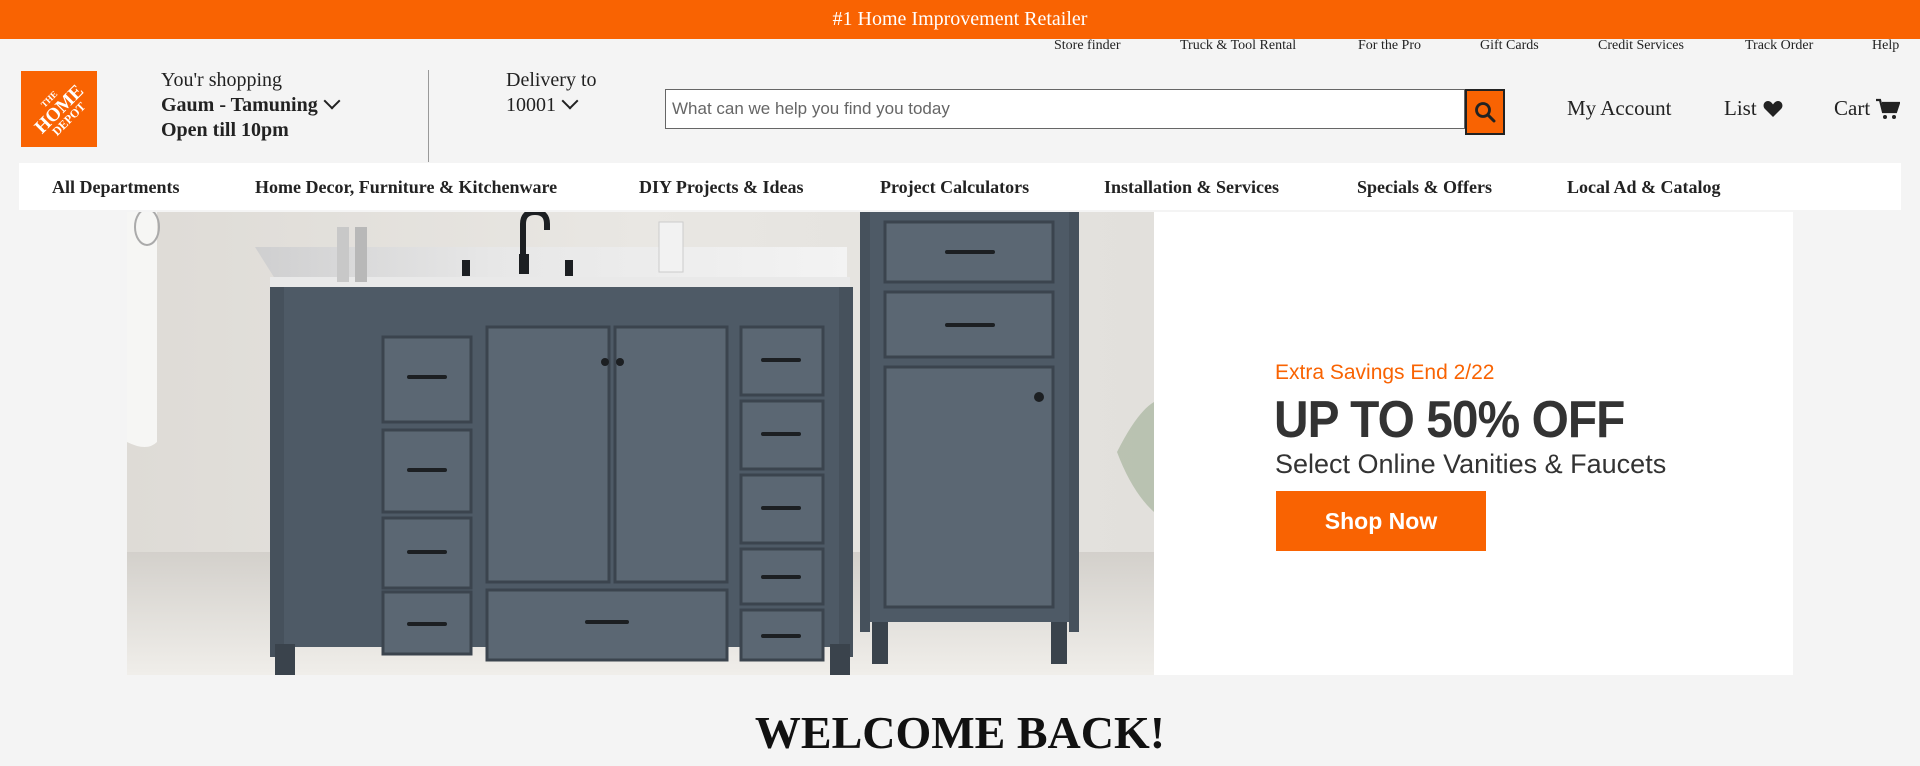  Describe the element at coordinates (1381, 521) in the screenshot. I see `shop-now-button: Shop Now` at that location.